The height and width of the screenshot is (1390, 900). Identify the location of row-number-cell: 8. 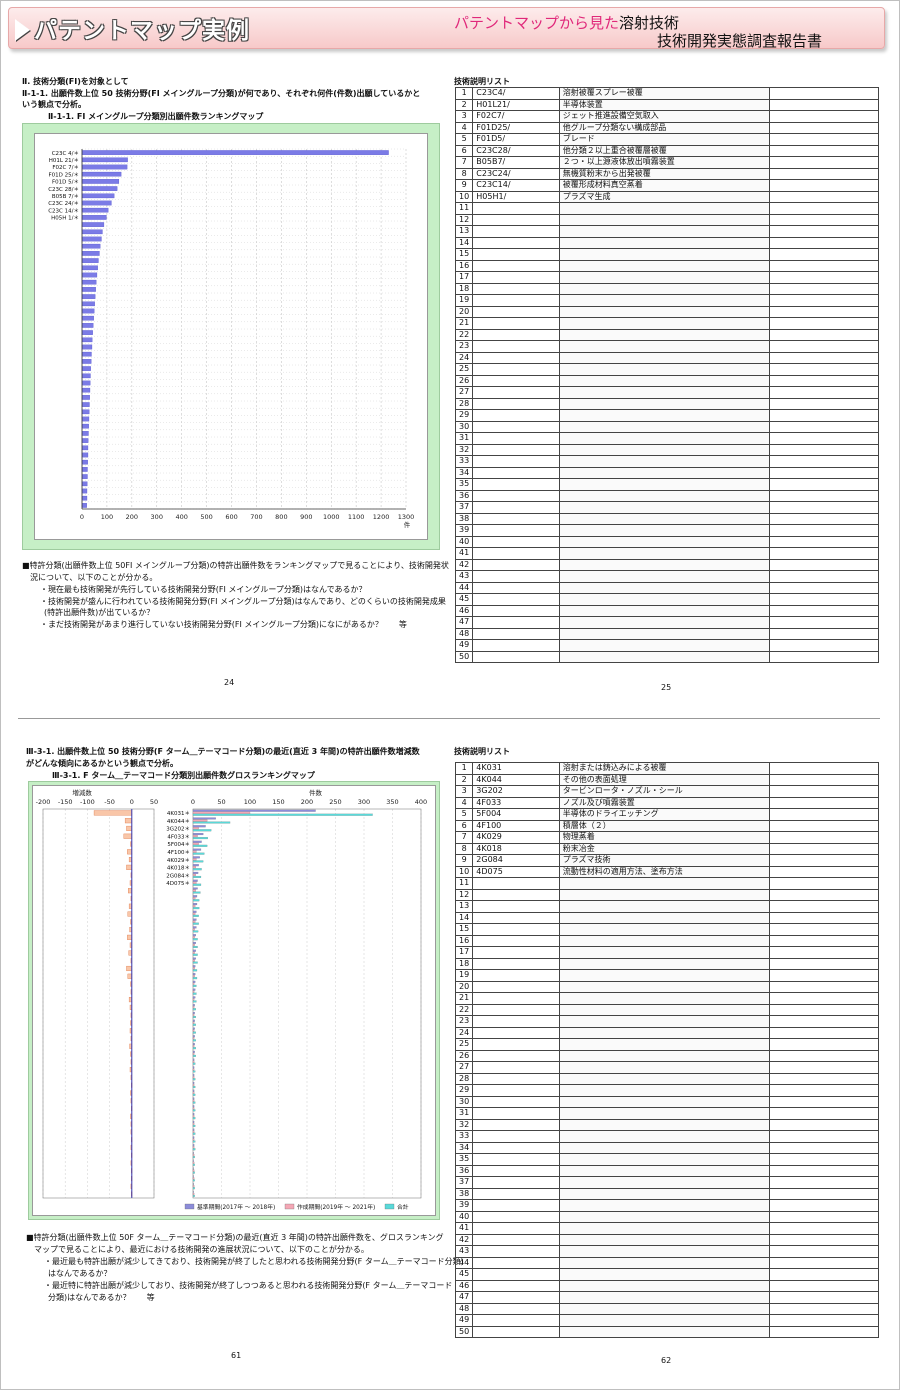
(464, 848).